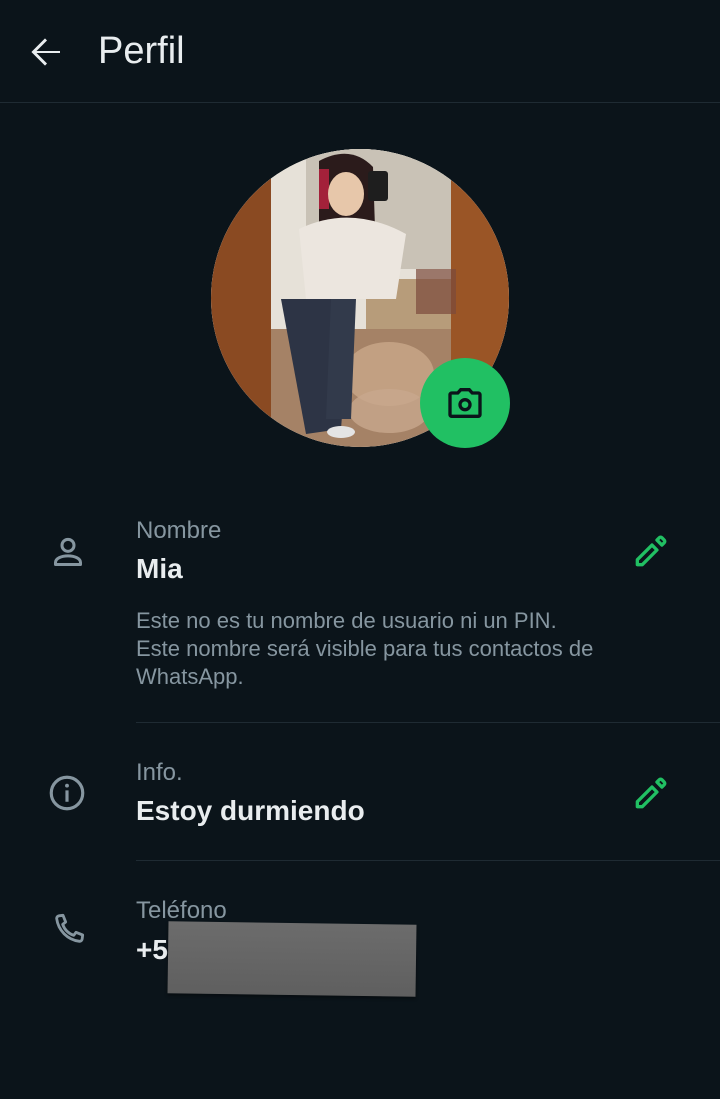 The width and height of the screenshot is (720, 1099). Describe the element at coordinates (292, 959) in the screenshot. I see `redaction-block` at that location.